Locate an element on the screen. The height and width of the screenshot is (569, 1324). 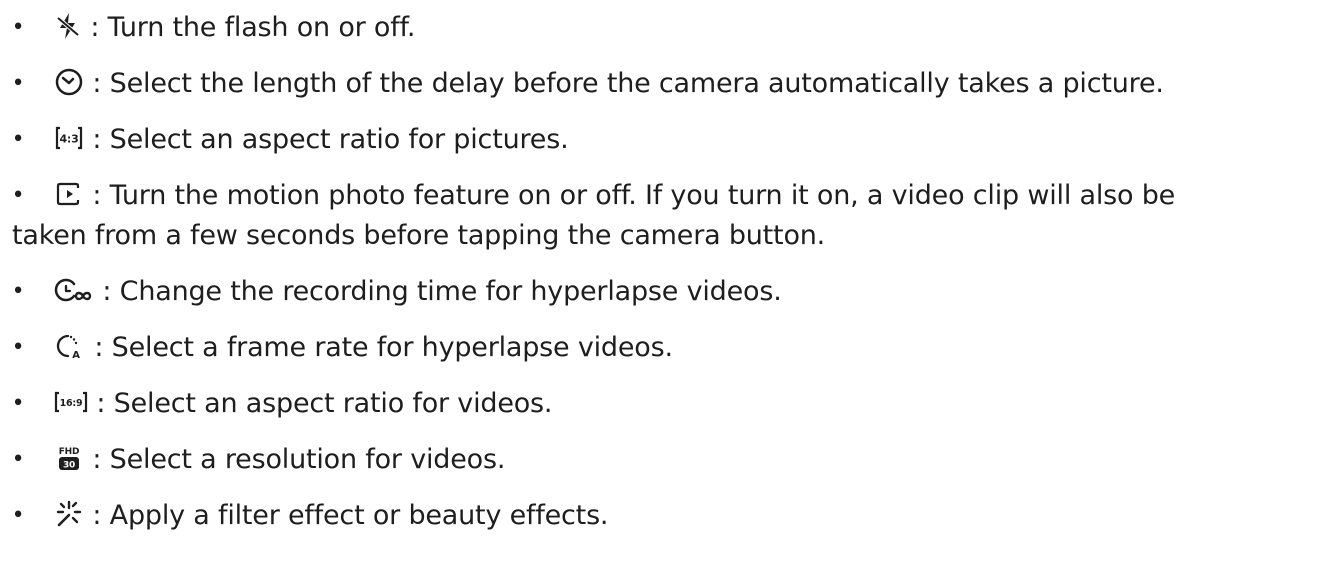
item-text: Apply a filter effect or beauty effects. is located at coordinates (359, 515).